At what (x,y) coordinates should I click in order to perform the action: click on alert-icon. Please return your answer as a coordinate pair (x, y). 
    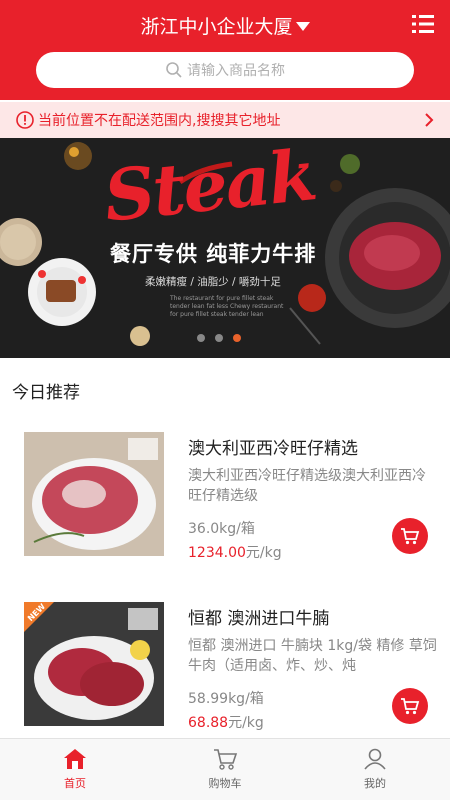
    Looking at the image, I should click on (25, 120).